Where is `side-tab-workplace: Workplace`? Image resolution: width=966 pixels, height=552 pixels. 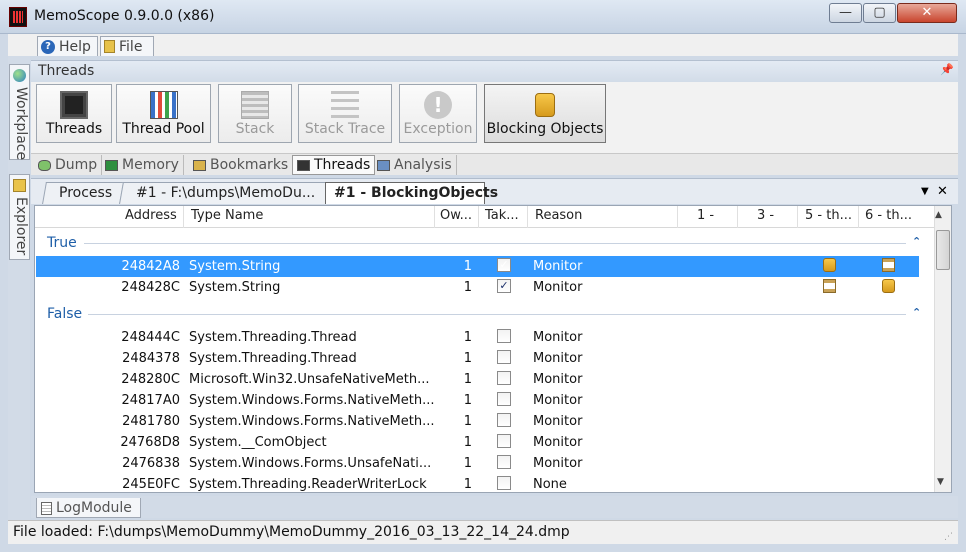
side-tab-workplace: Workplace is located at coordinates (19, 112).